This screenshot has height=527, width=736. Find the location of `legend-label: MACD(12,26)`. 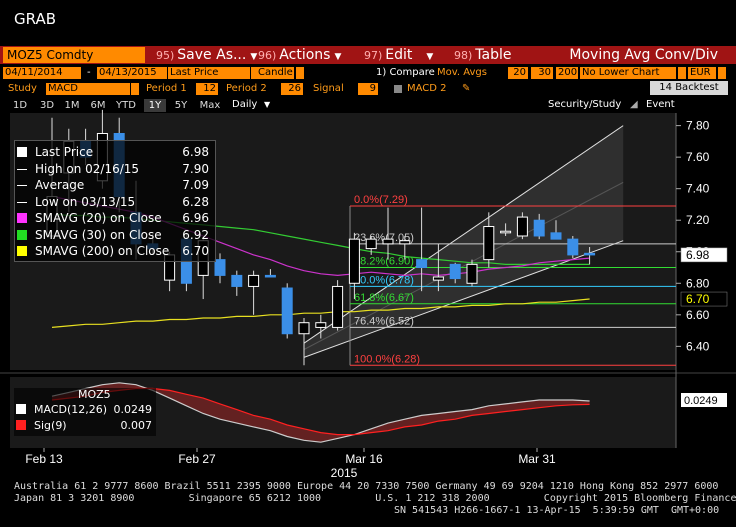

legend-label: MACD(12,26) is located at coordinates (71, 409).